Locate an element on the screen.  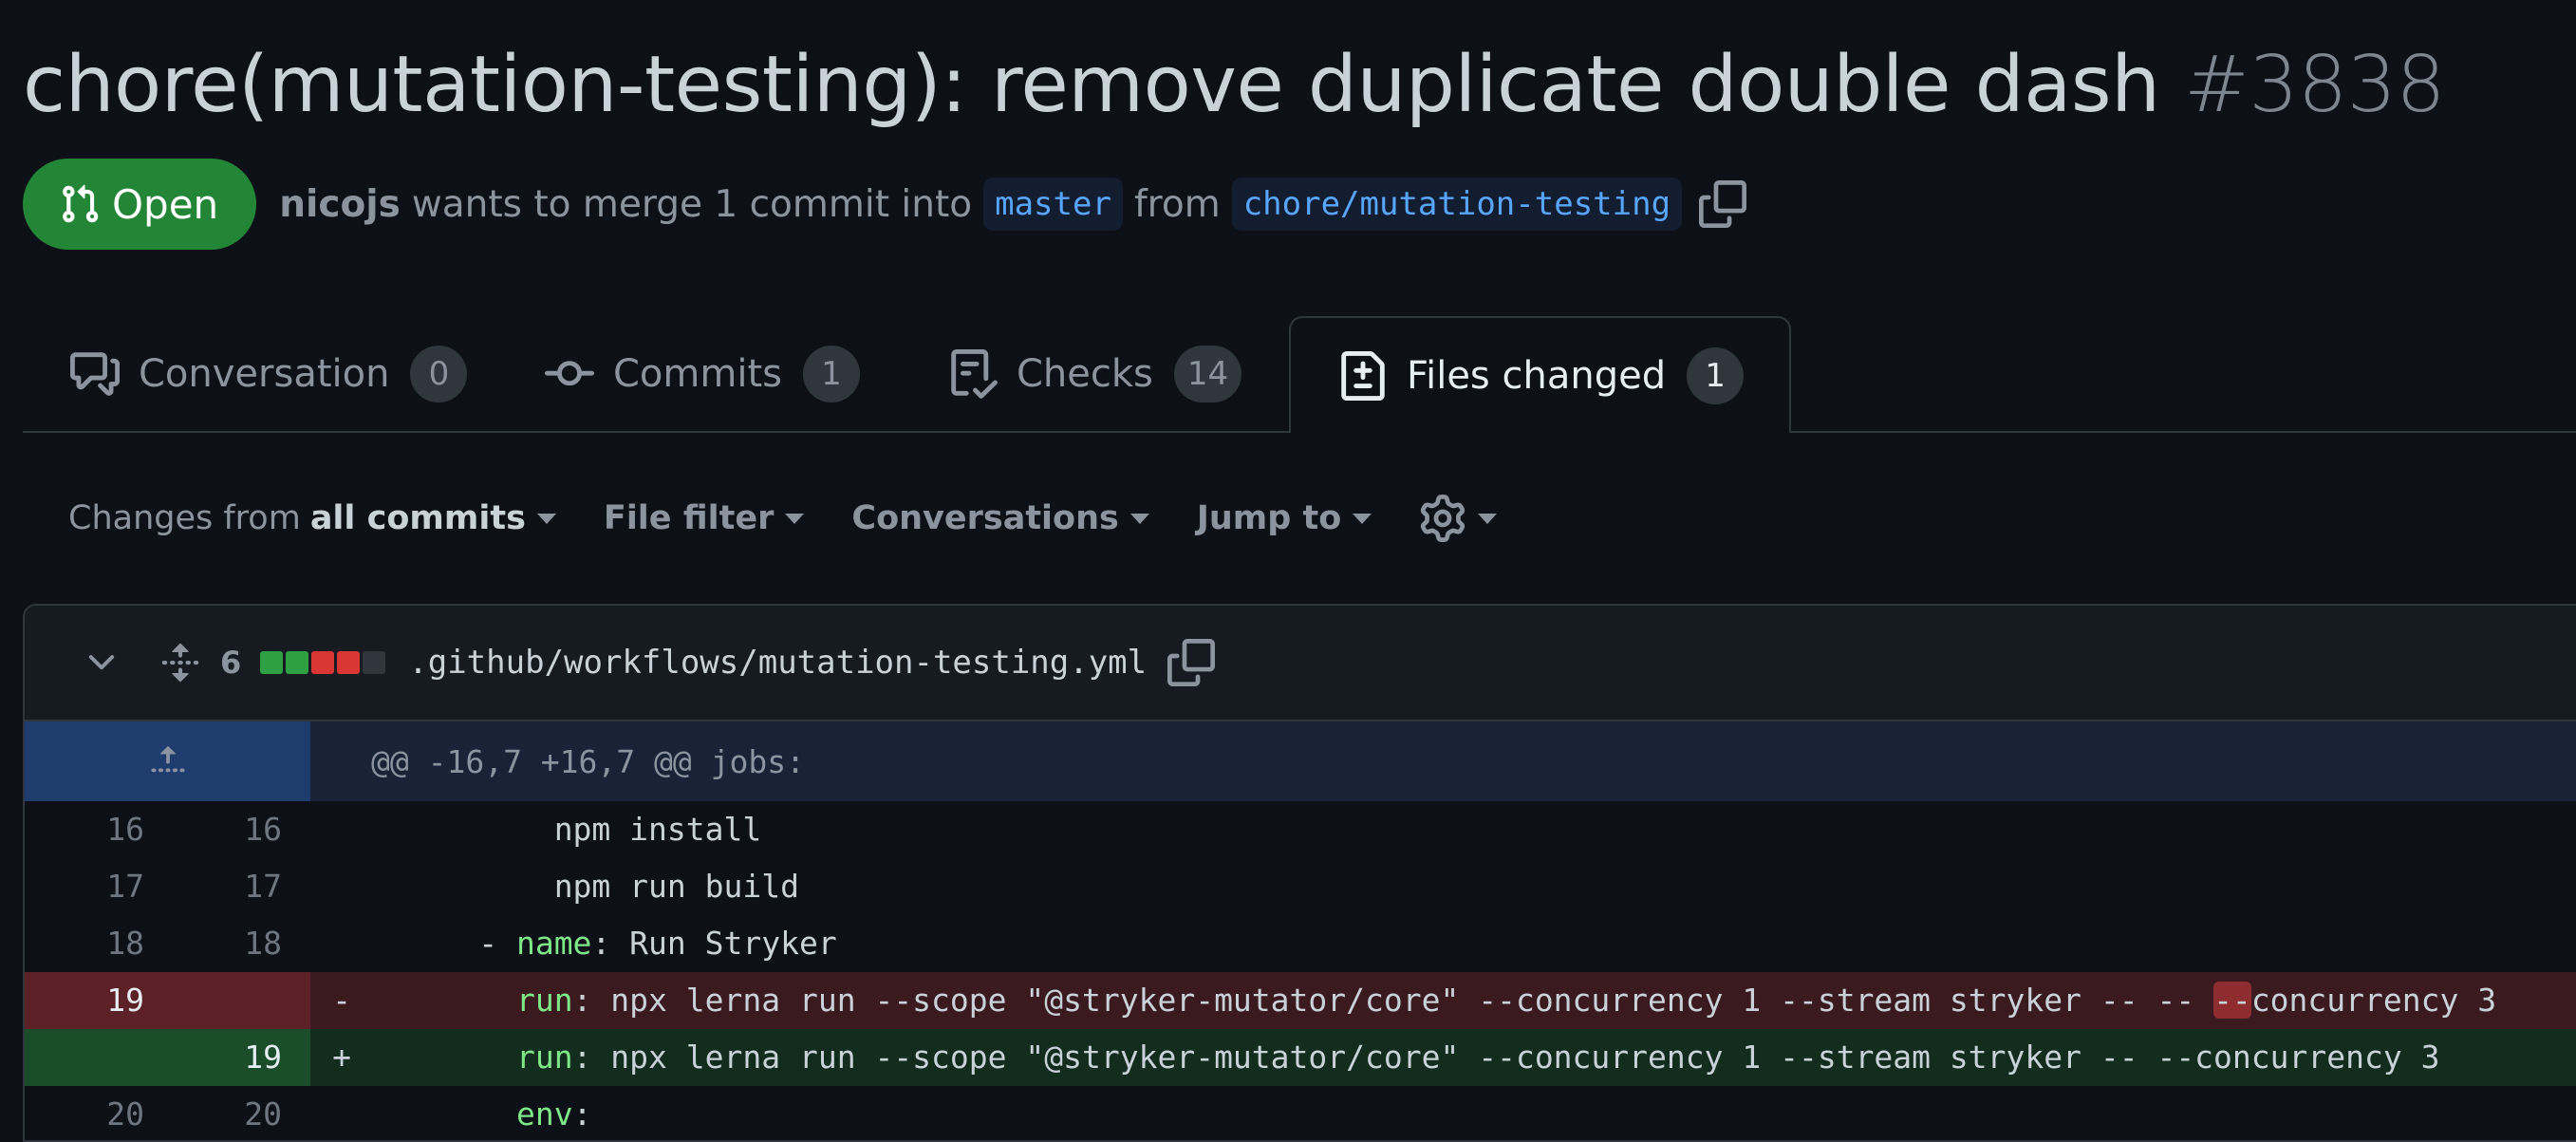
new-line-number: 17 is located at coordinates (238, 886).